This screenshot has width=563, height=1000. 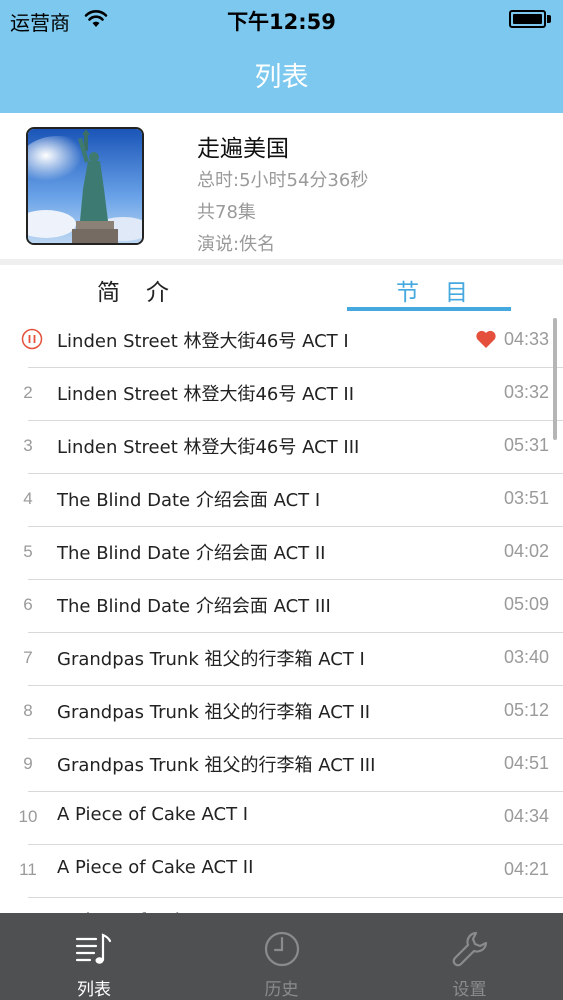 I want to click on clock: 下午12:59, so click(x=281, y=22).